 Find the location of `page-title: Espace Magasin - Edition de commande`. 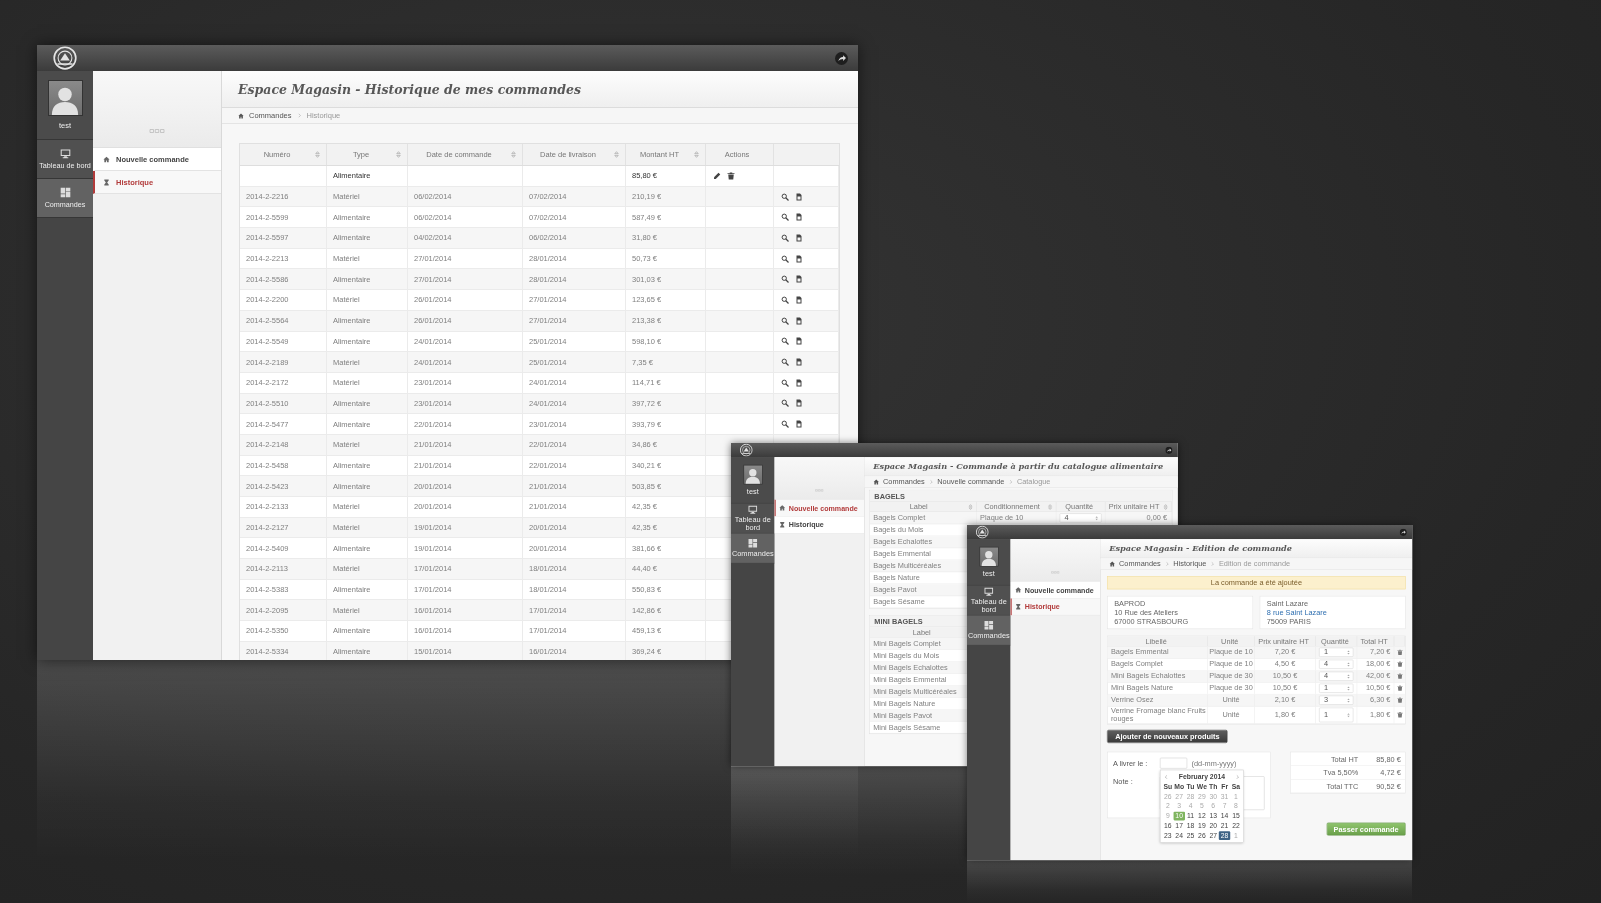

page-title: Espace Magasin - Edition de commande is located at coordinates (1201, 548).